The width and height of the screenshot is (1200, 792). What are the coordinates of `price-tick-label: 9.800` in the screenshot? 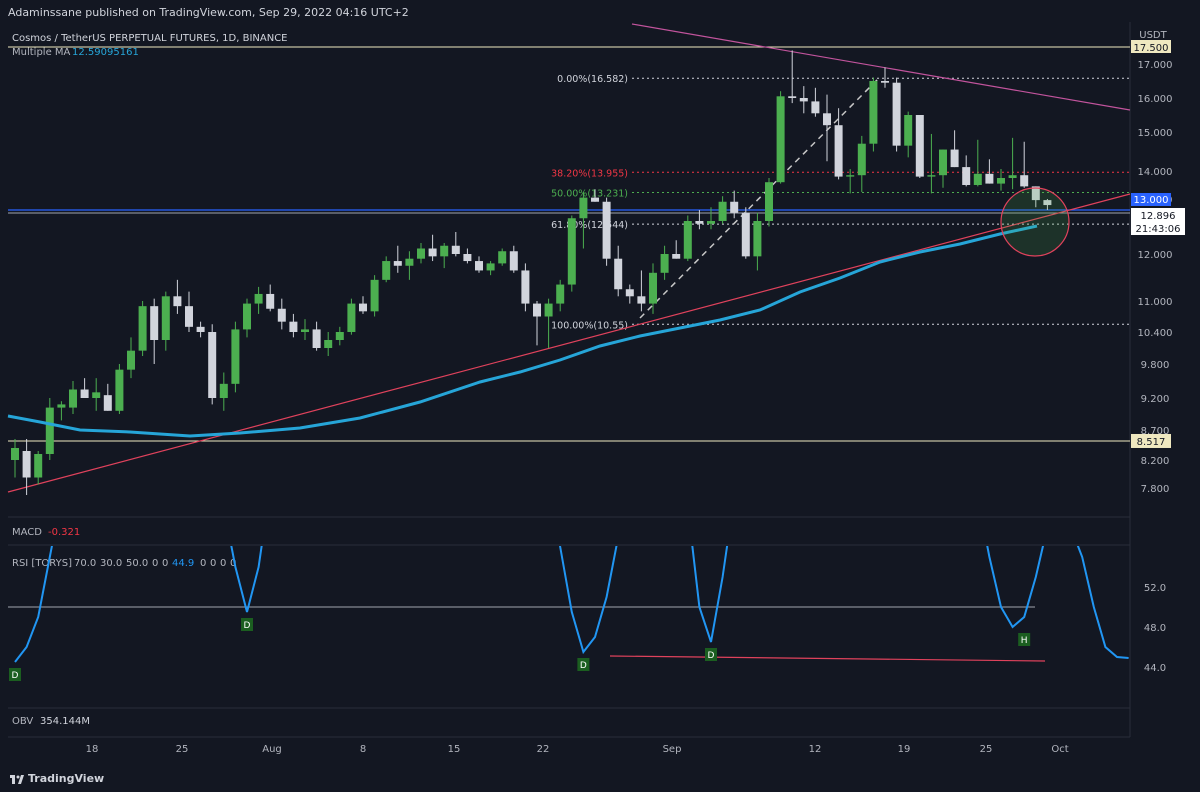 It's located at (1155, 365).